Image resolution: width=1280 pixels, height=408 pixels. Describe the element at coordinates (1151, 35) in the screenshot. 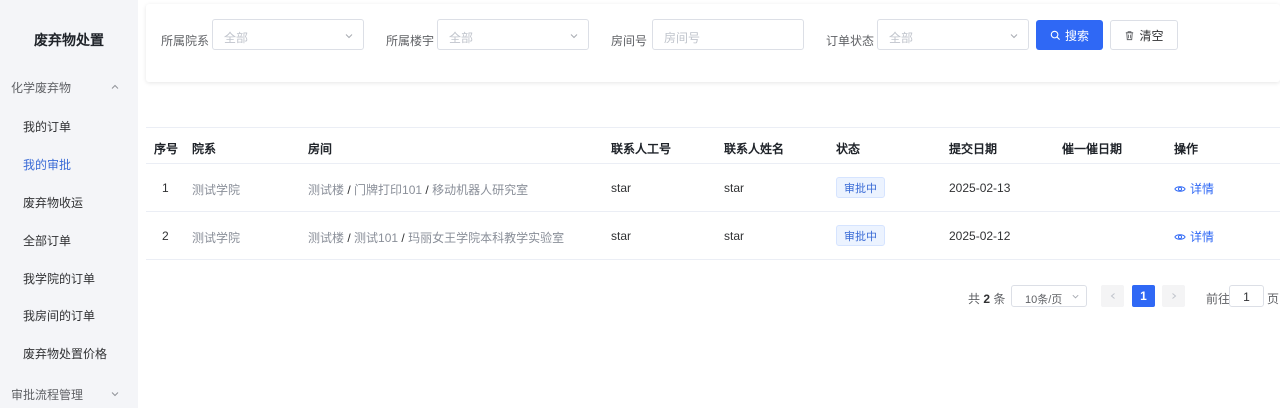

I see `clear-button-label: 清空` at that location.